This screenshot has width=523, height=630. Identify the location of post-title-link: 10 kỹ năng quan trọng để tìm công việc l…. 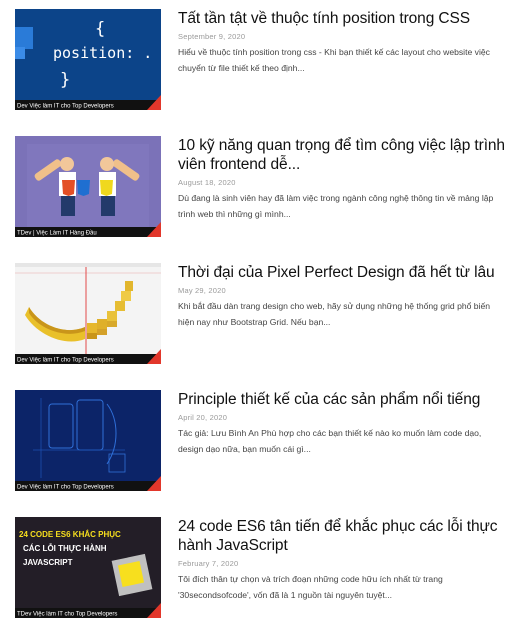
(343, 155).